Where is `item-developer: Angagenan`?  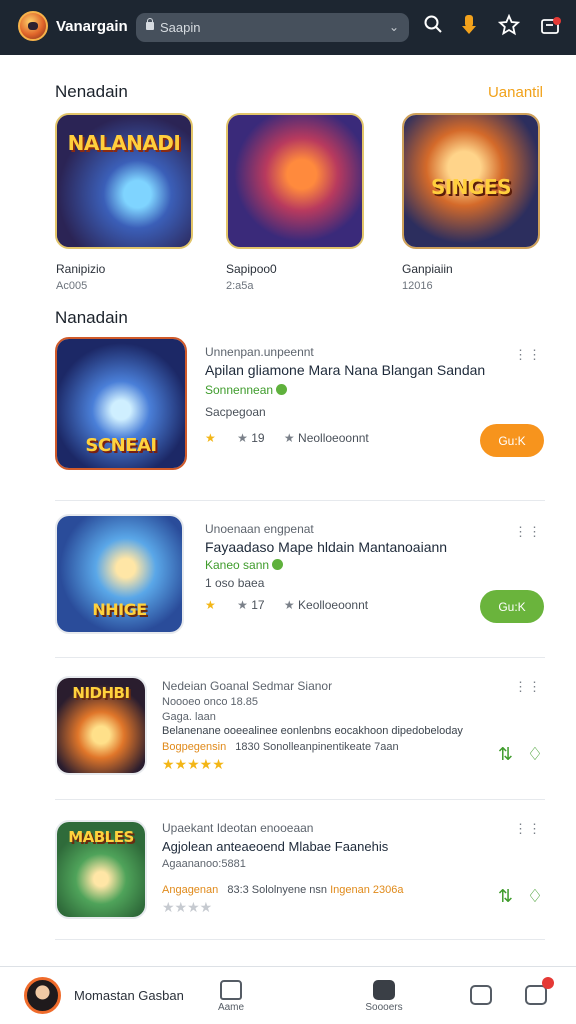 item-developer: Angagenan is located at coordinates (190, 890).